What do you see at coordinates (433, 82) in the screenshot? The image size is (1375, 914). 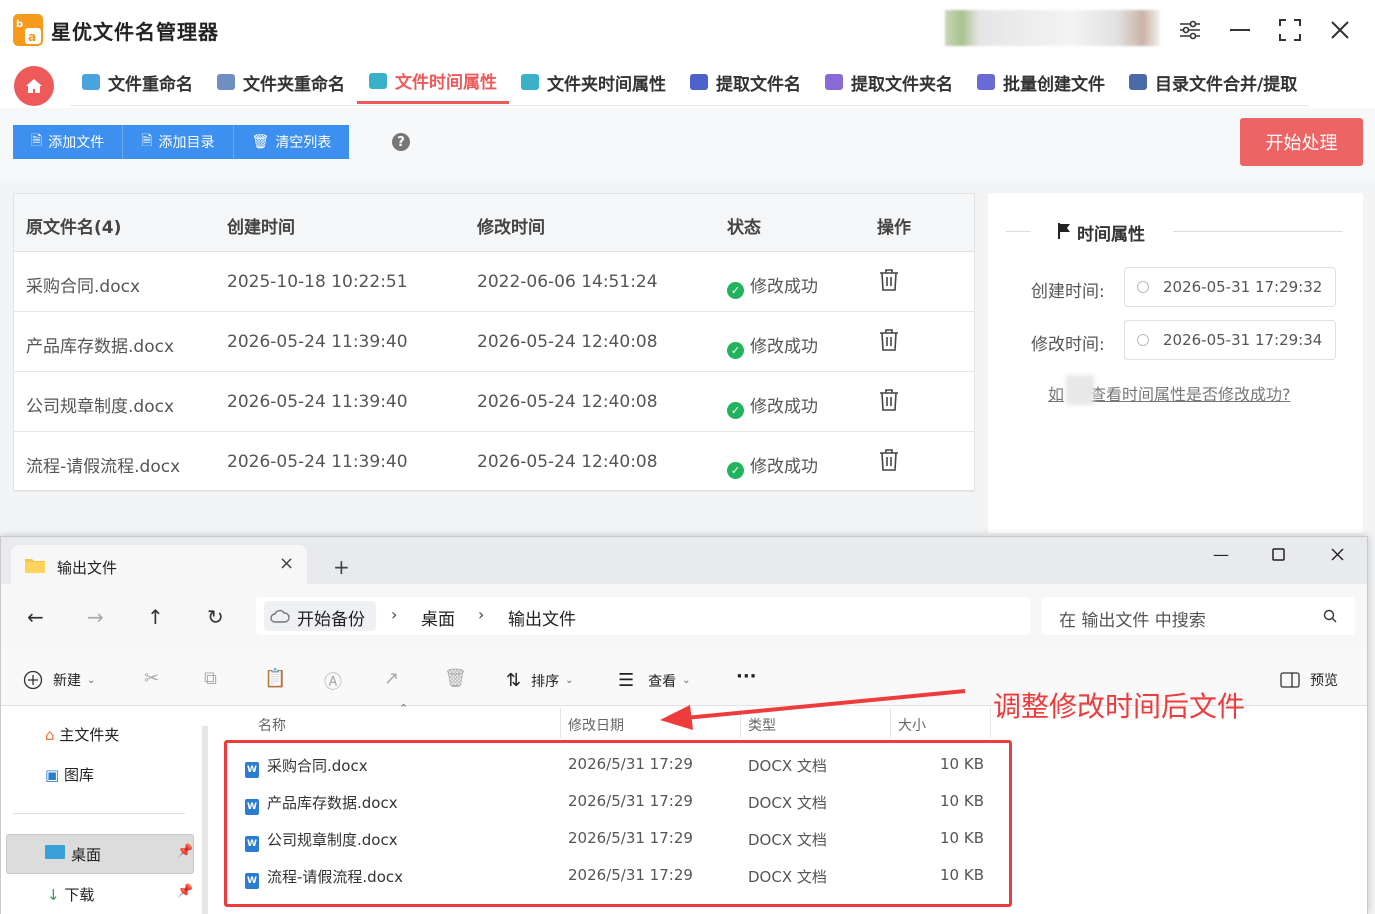 I see `tab-2: 文件时间属性` at bounding box center [433, 82].